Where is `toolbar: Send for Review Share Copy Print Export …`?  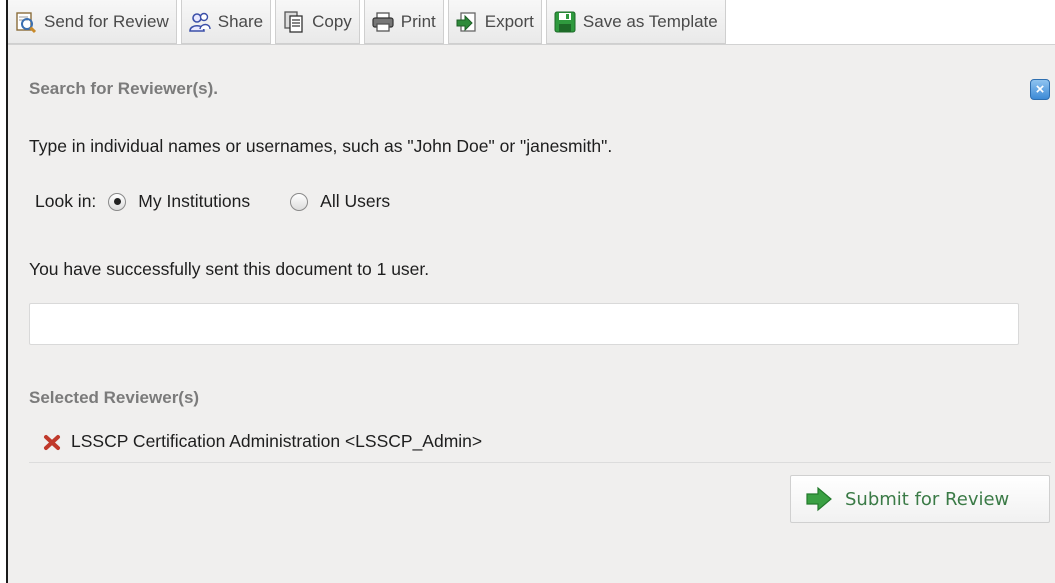 toolbar: Send for Review Share Copy Print Export … is located at coordinates (369, 22).